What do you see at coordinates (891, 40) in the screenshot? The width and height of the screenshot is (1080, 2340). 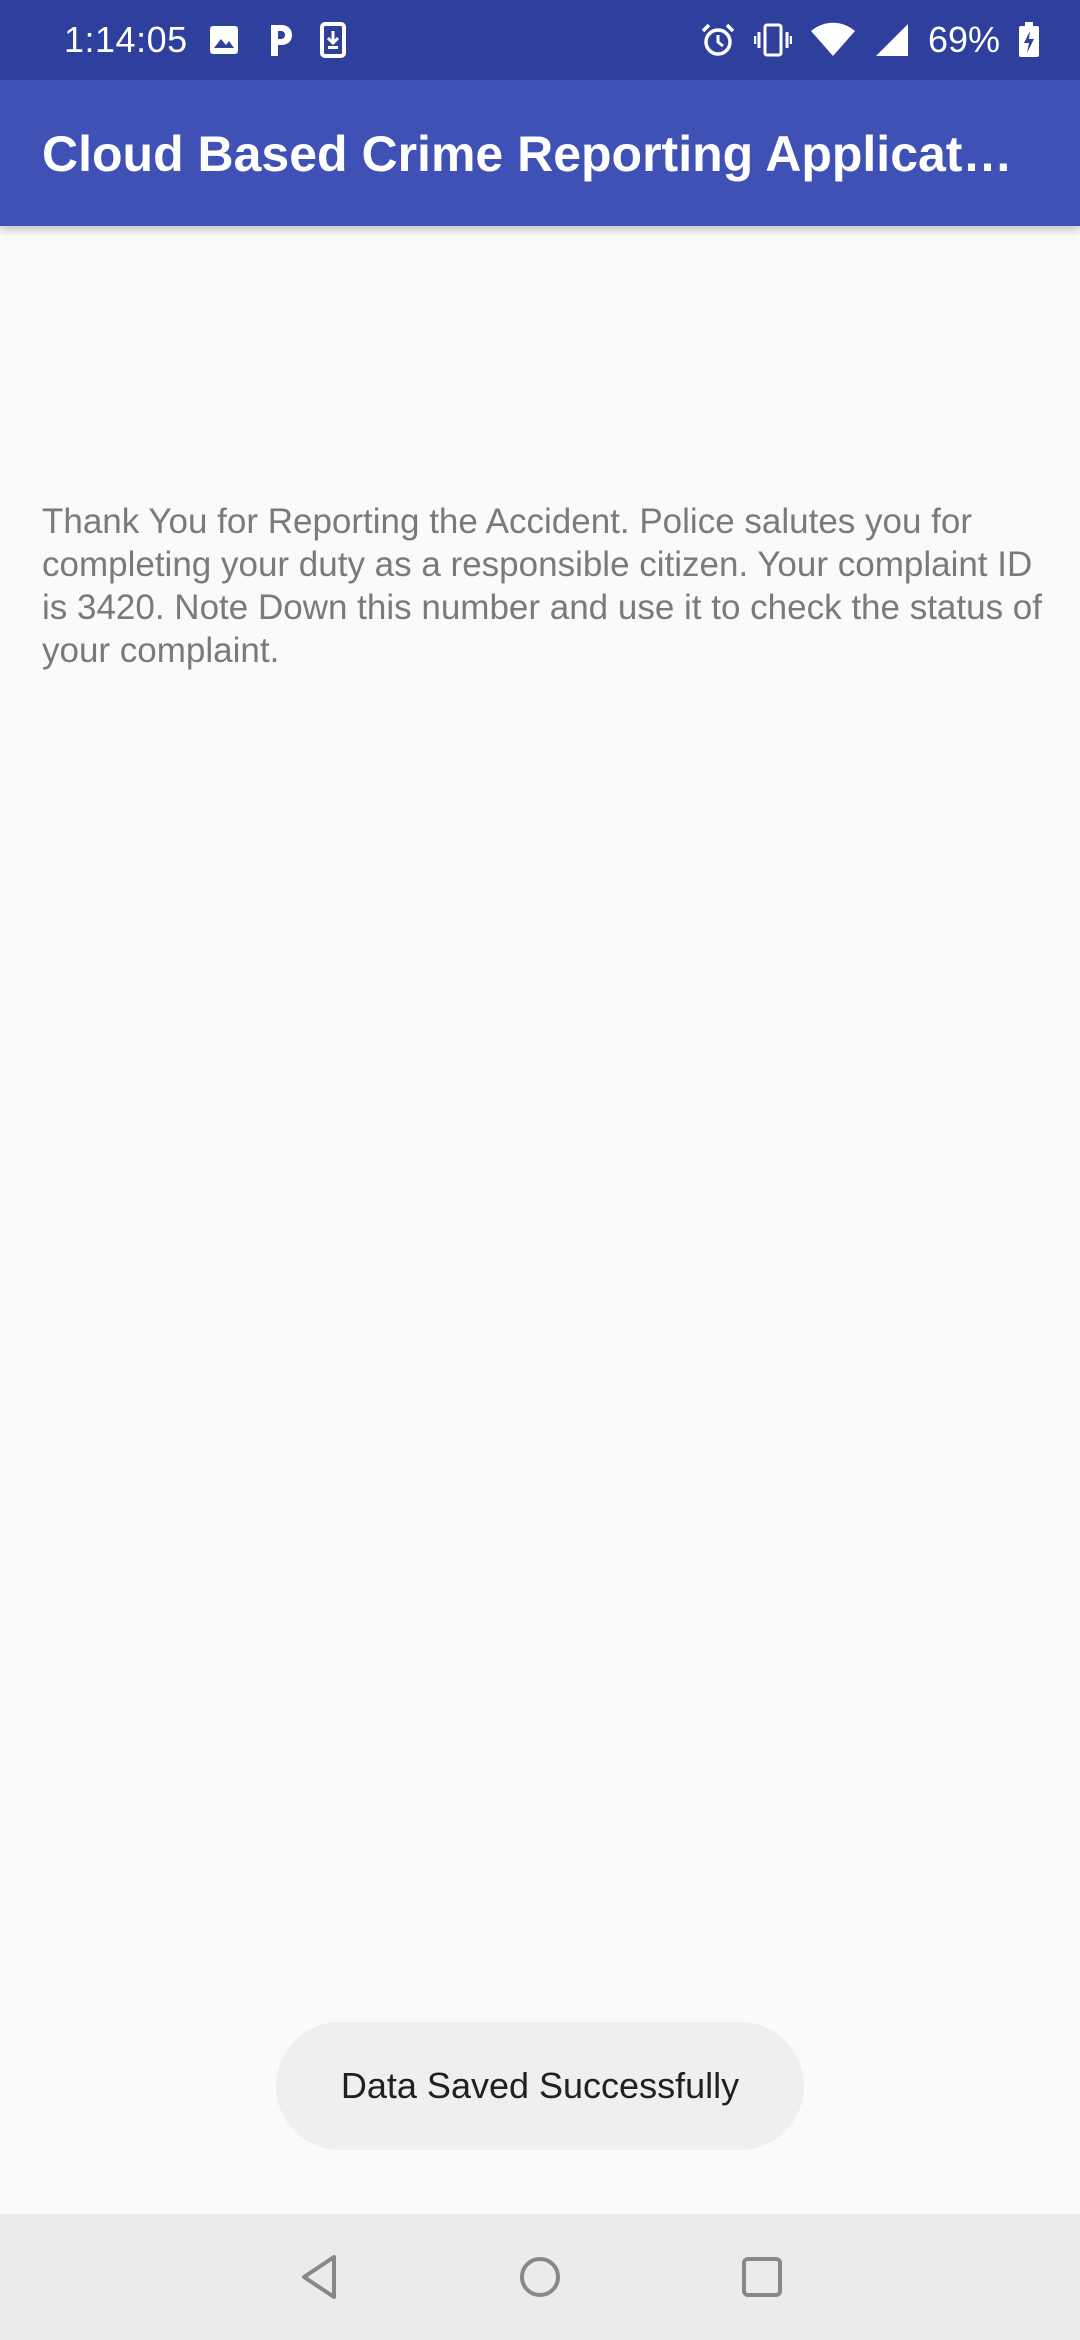 I see `signal-icon` at bounding box center [891, 40].